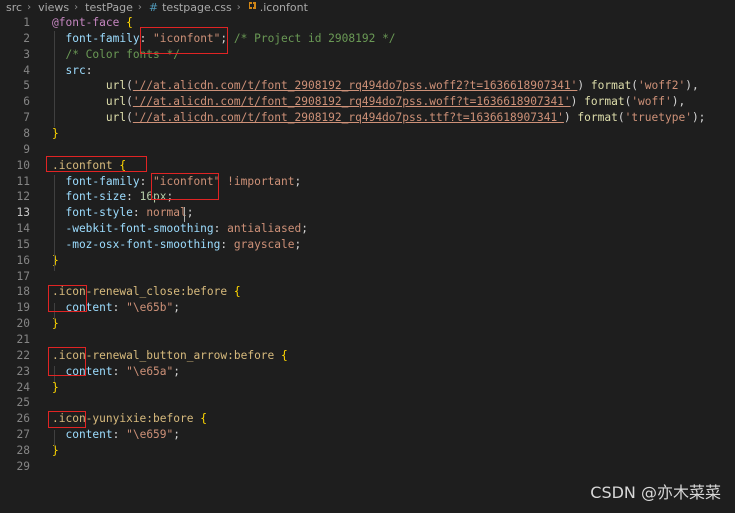  What do you see at coordinates (698, 118) in the screenshot?
I see `code-token: );` at bounding box center [698, 118].